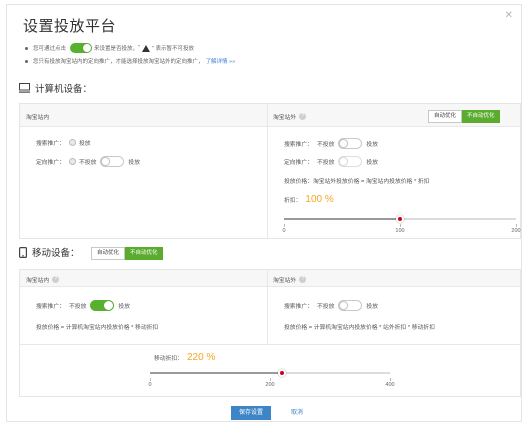  I want to click on computer-optimize-toggle: 自动优化 不自动优化, so click(464, 116).